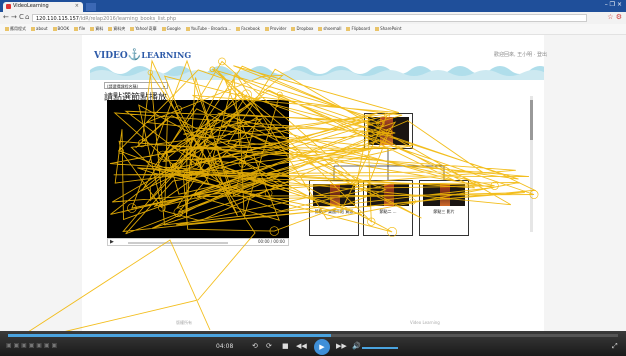  Describe the element at coordinates (178, 243) in the screenshot. I see `video-seek-bar` at that location.